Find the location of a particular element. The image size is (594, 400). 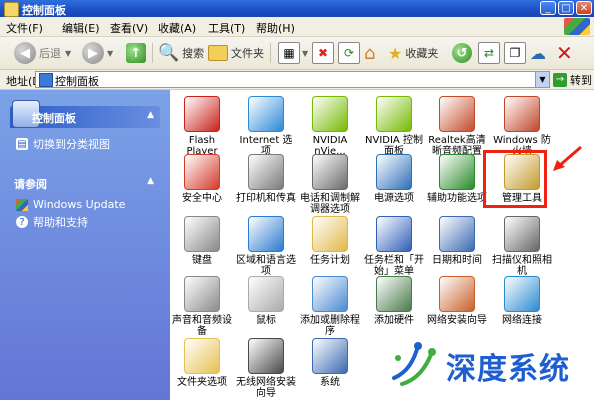

control-panel-body: ▤ 切换到分类视图 is located at coordinates (85, 142).